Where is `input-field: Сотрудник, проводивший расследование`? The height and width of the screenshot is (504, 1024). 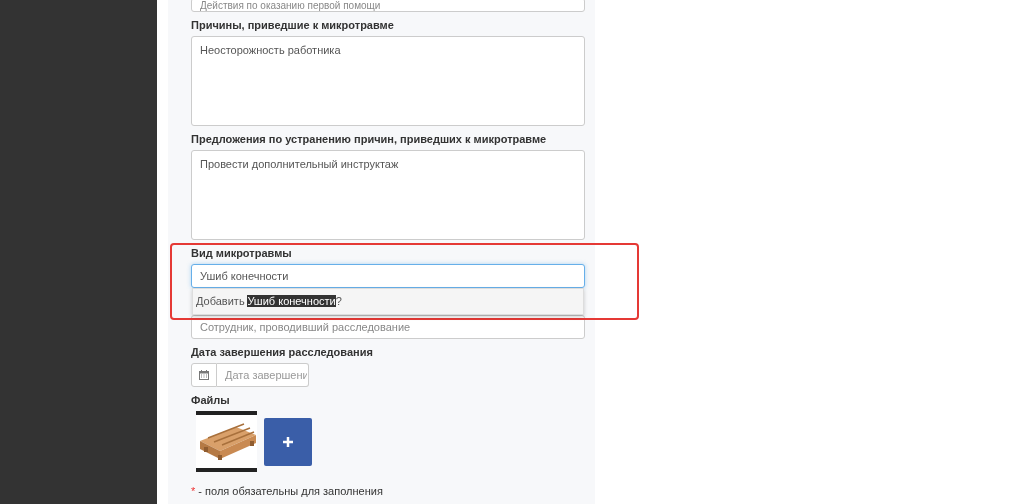 input-field: Сотрудник, проводивший расследование is located at coordinates (388, 327).